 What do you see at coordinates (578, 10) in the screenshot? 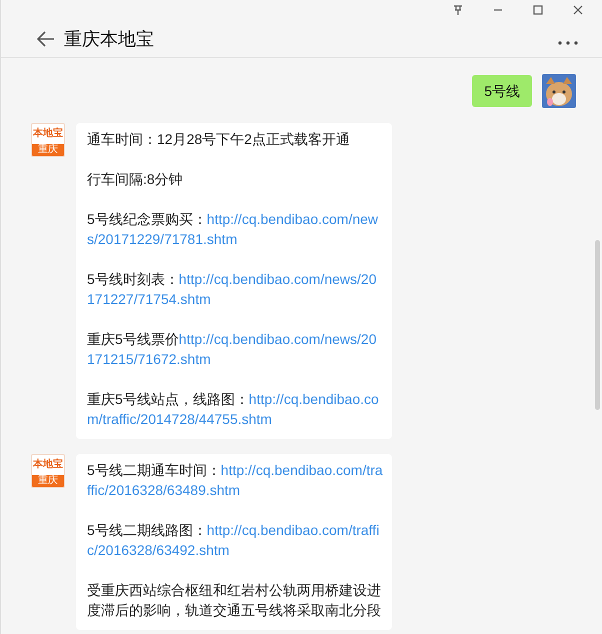
I see `close-icon` at bounding box center [578, 10].